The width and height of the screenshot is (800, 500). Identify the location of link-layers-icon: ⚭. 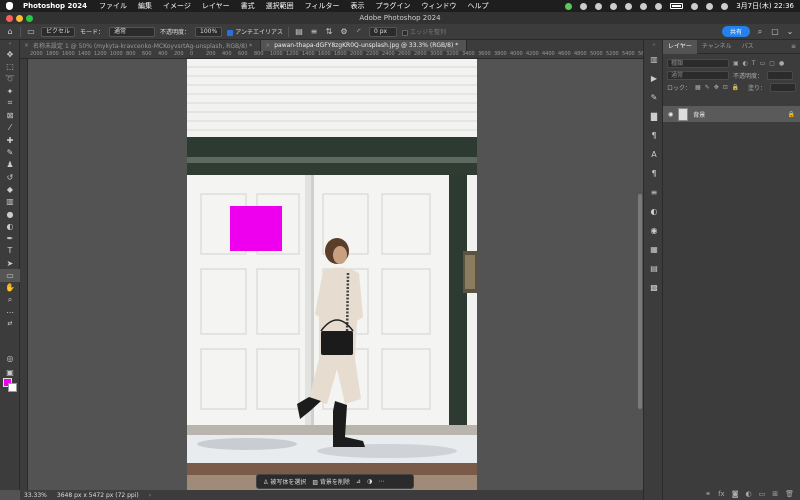
(708, 494).